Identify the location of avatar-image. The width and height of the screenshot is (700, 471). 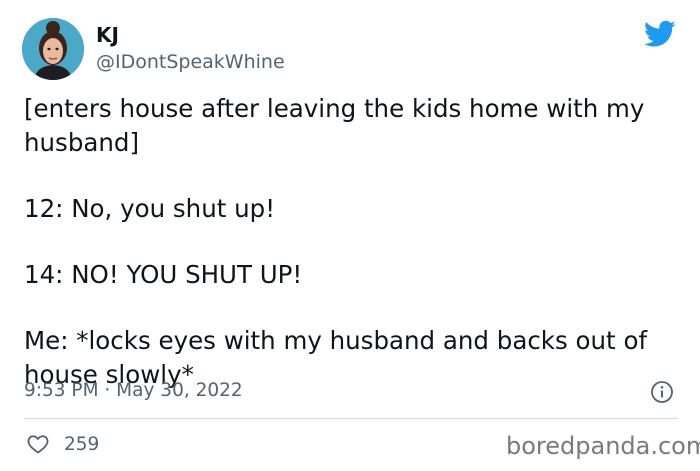
(53, 49).